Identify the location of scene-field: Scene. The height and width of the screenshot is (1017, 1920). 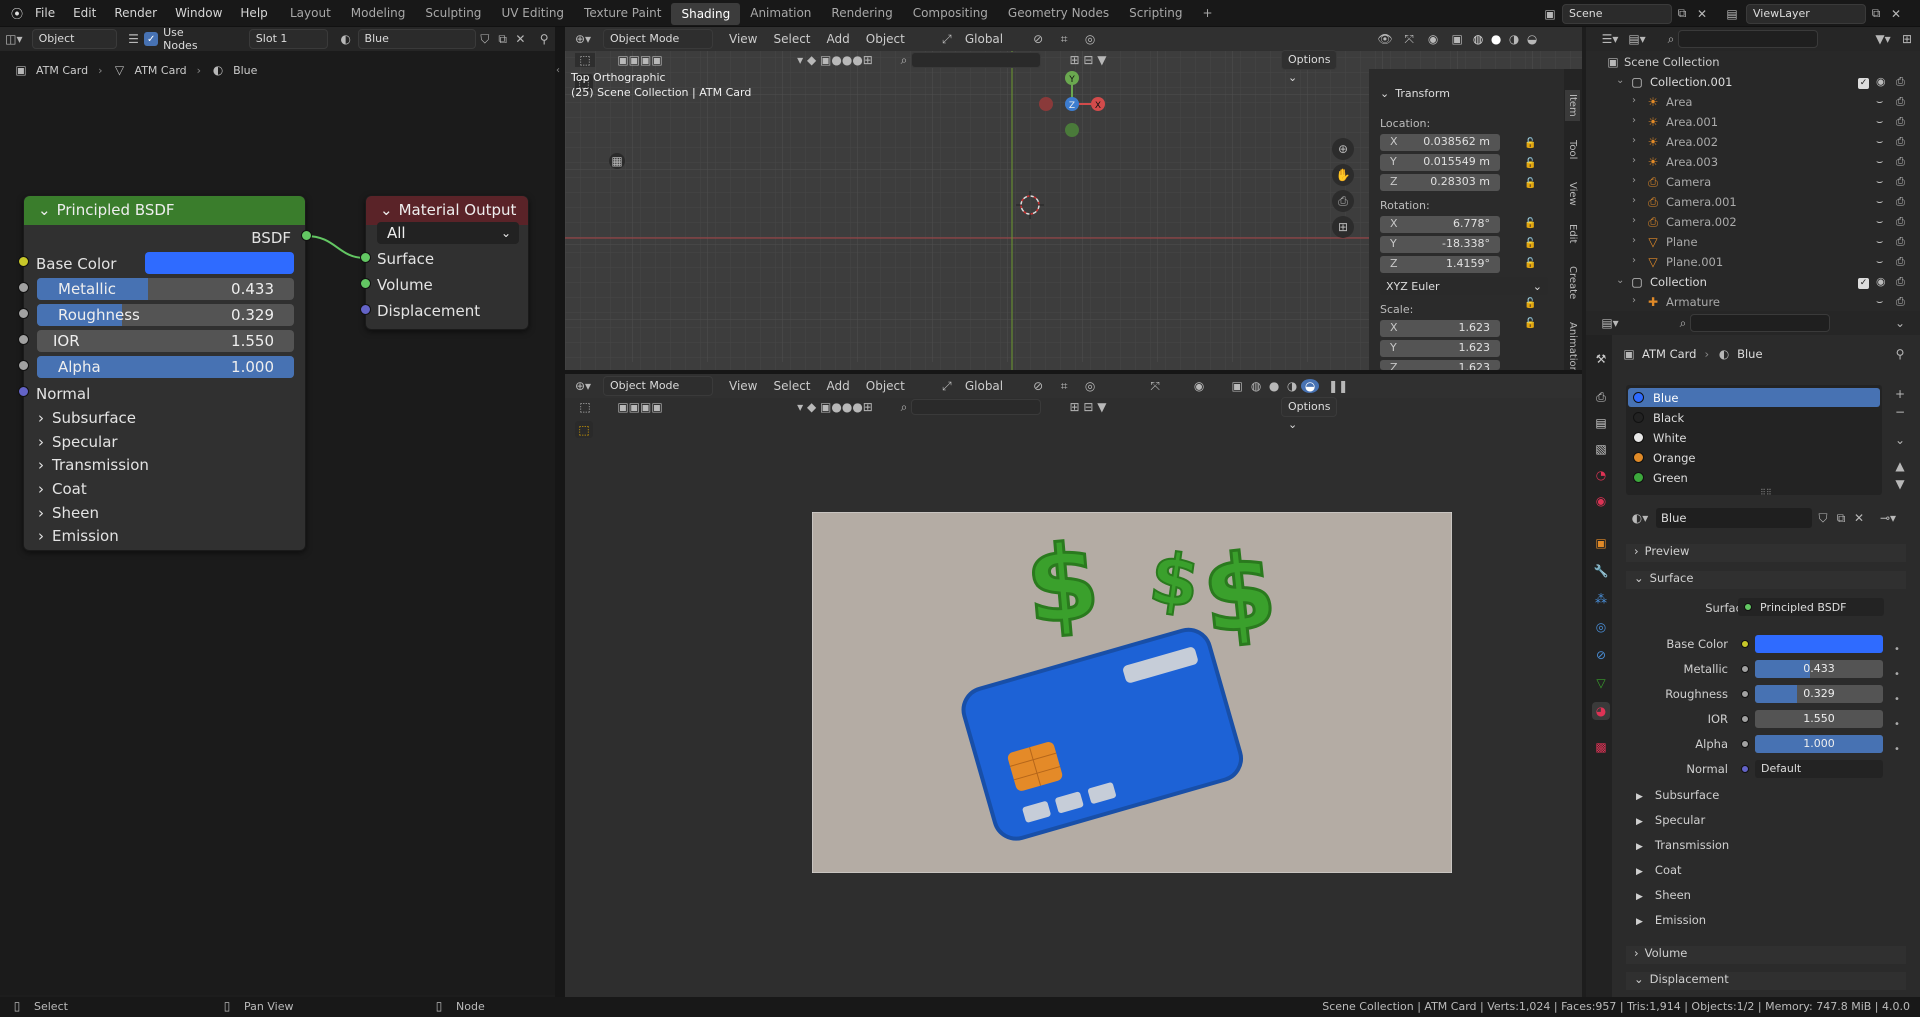
(1617, 13).